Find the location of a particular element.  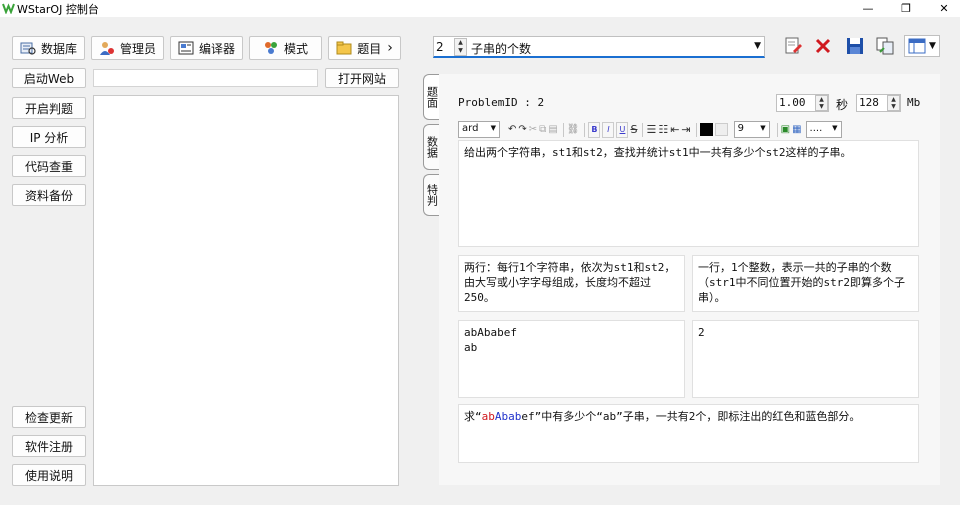

problem-number-stepper: ▲ ▼ is located at coordinates (460, 47).